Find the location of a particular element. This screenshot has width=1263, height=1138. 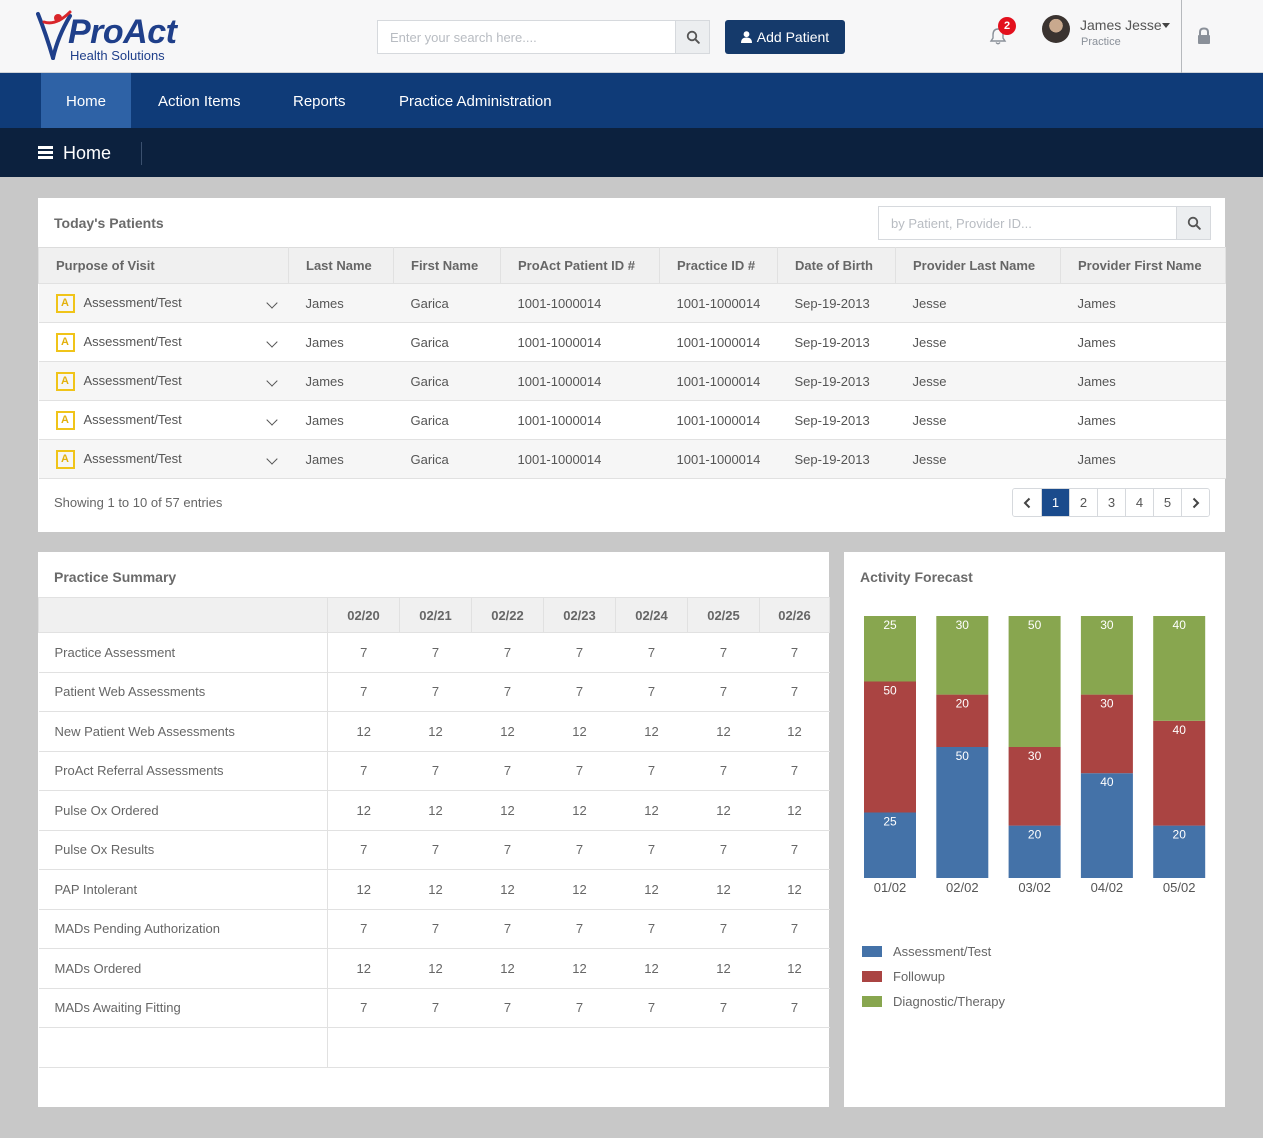

column-header: Provider Last Name is located at coordinates (978, 265).